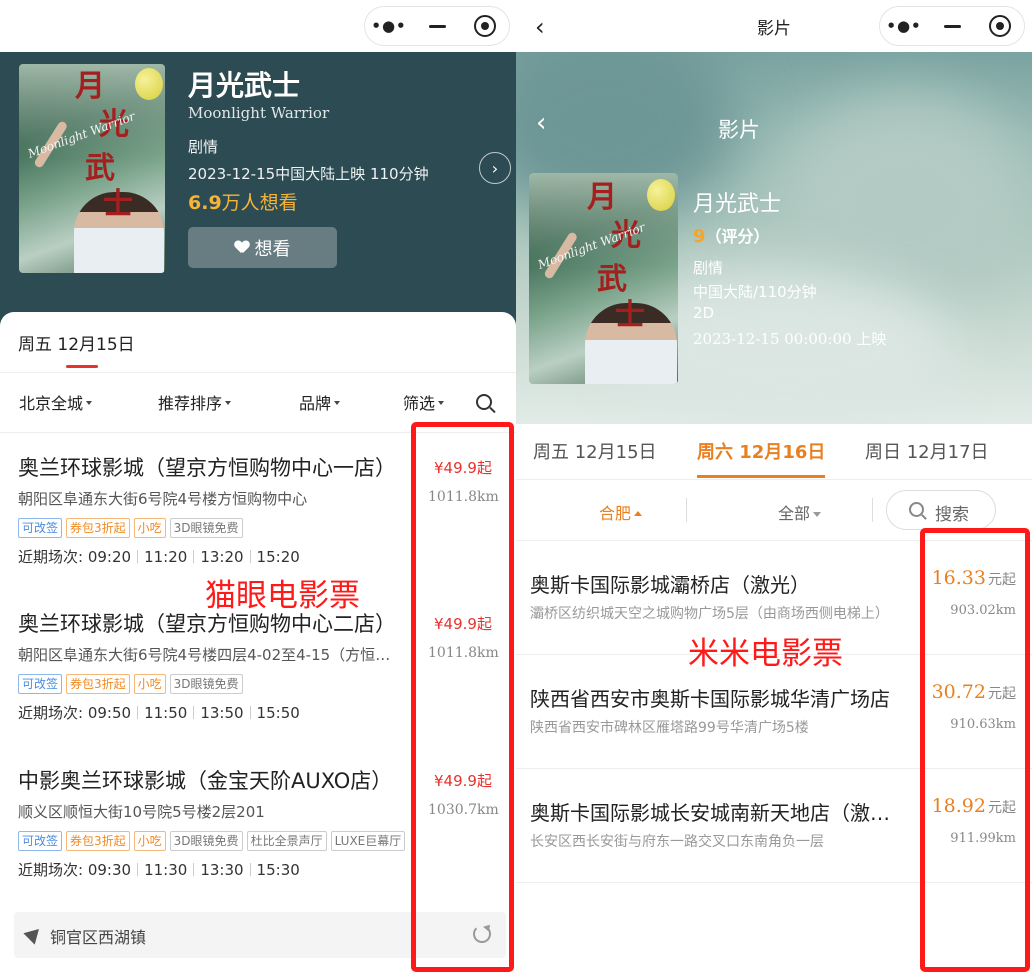 Image resolution: width=1032 pixels, height=973 pixels. Describe the element at coordinates (419, 403) in the screenshot. I see `filter-label: 筛选` at that location.